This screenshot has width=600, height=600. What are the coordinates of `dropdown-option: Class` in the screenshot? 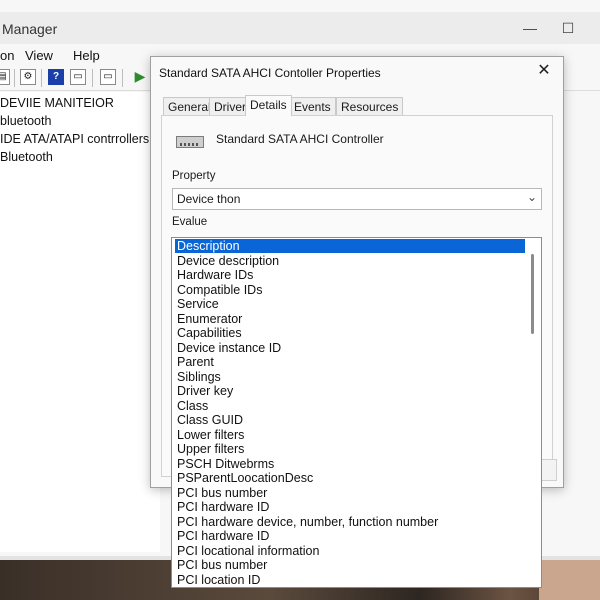 It's located at (191, 406).